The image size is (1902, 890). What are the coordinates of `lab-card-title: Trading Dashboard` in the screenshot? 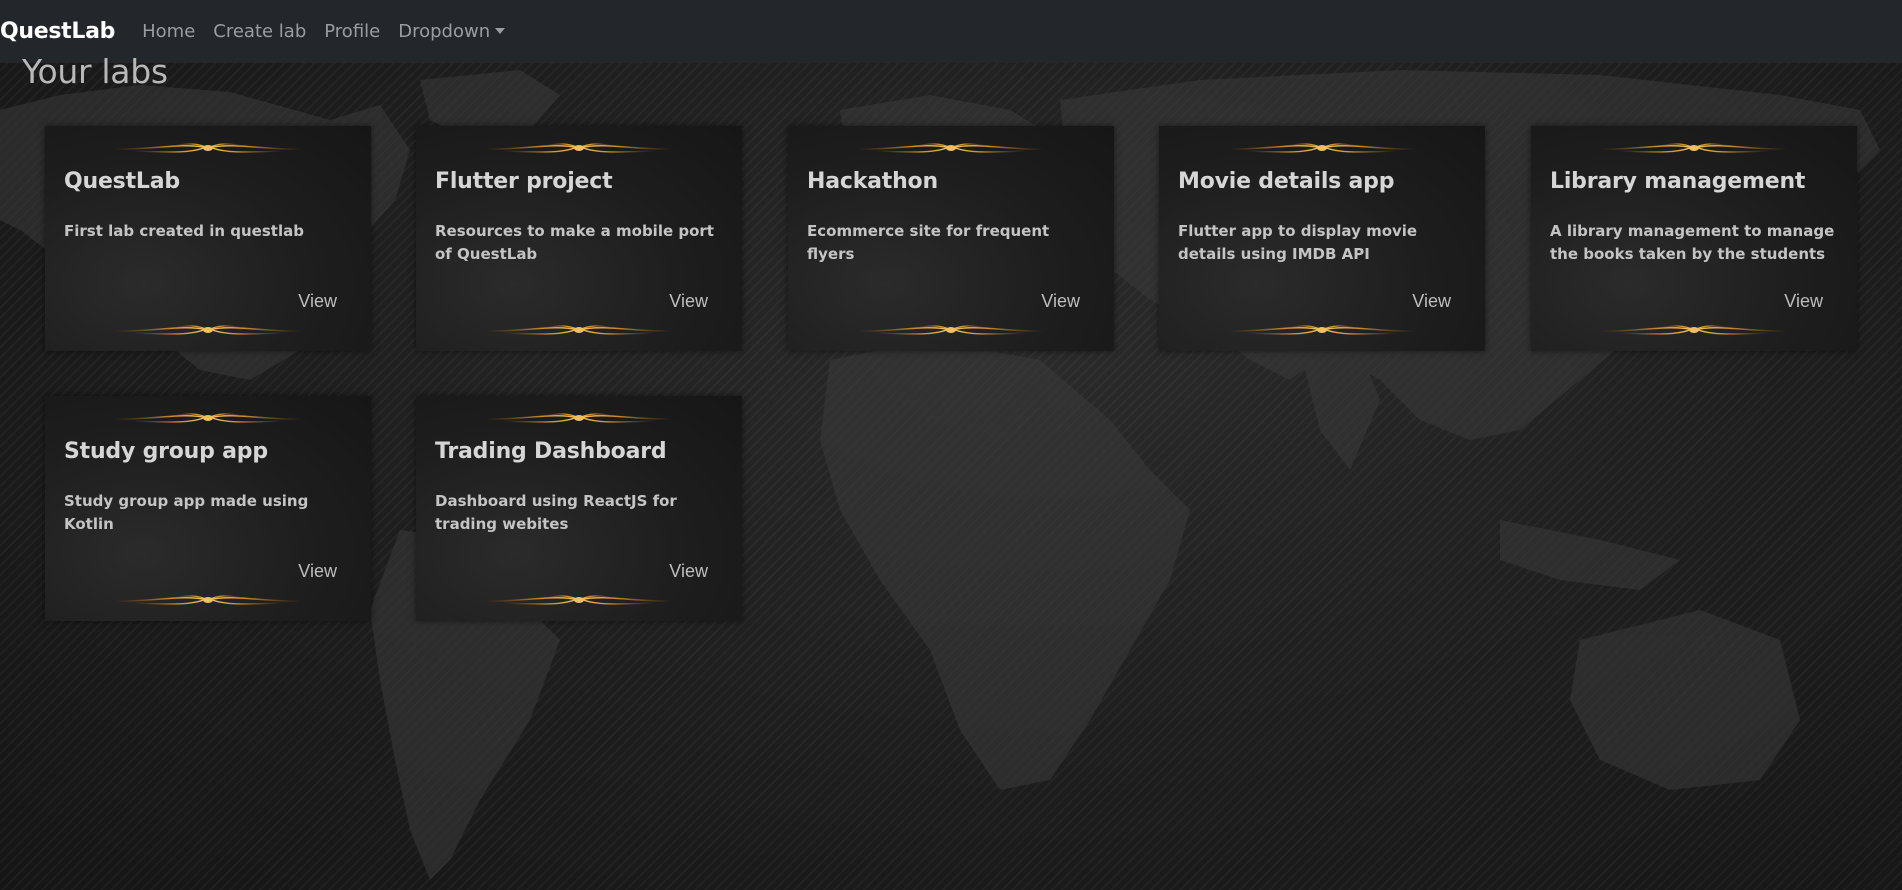 It's located at (551, 451).